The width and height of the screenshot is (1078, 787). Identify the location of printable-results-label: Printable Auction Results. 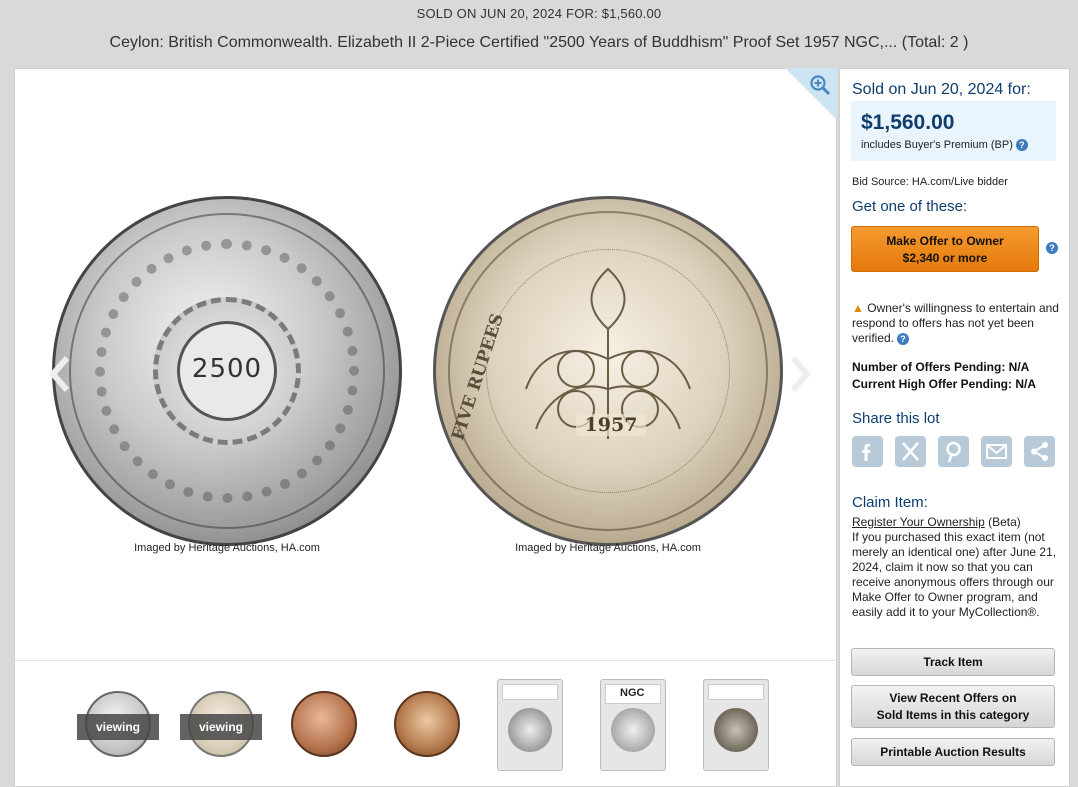
(953, 752).